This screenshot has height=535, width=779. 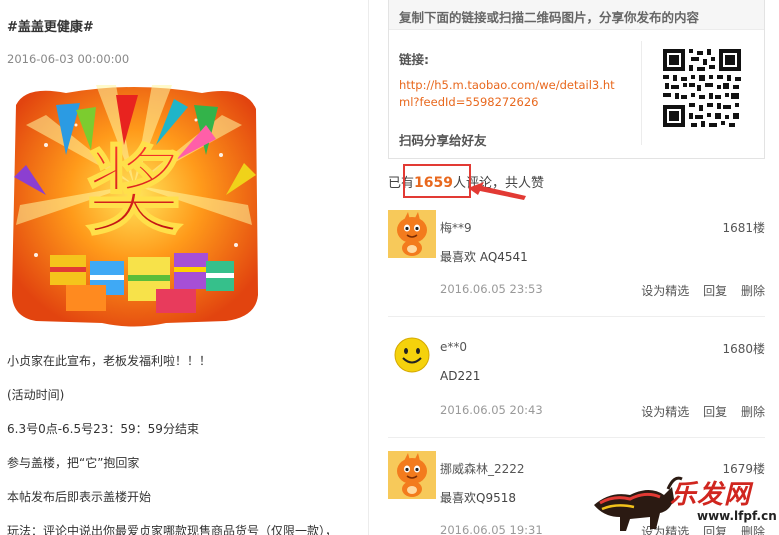 What do you see at coordinates (460, 376) in the screenshot?
I see `comment-text: AD221` at bounding box center [460, 376].